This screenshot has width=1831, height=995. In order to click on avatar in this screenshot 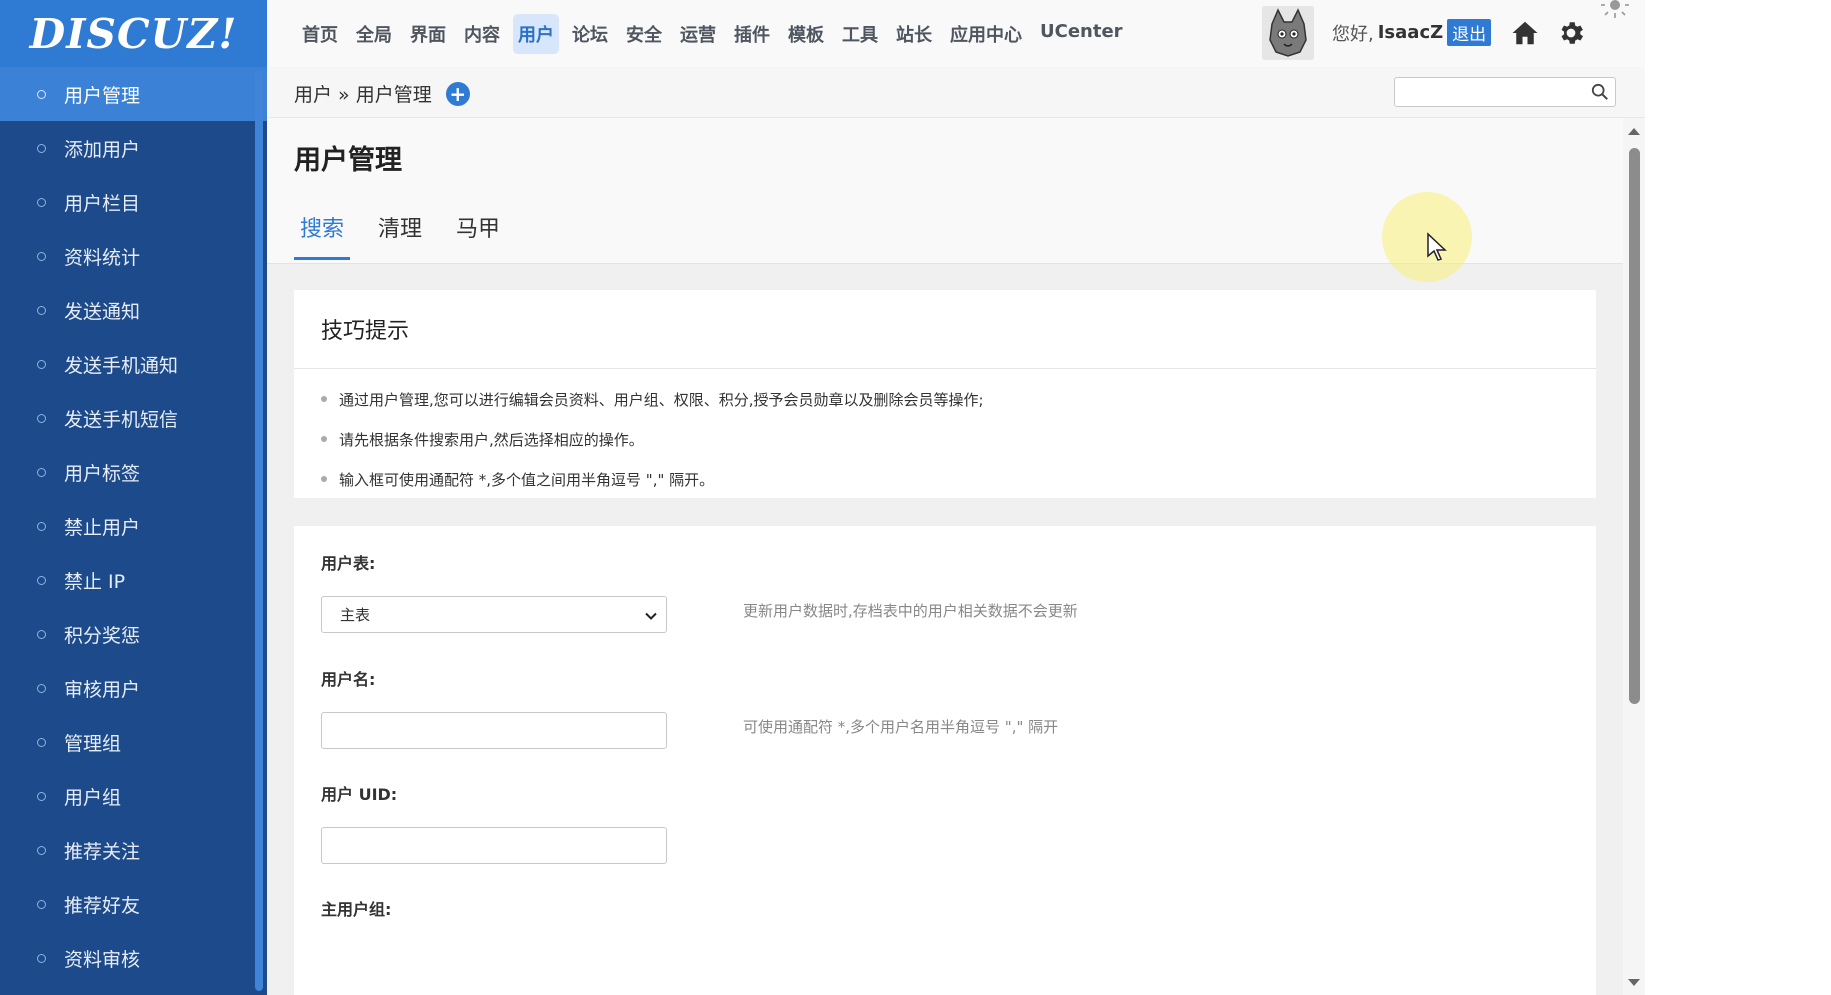, I will do `click(1288, 33)`.